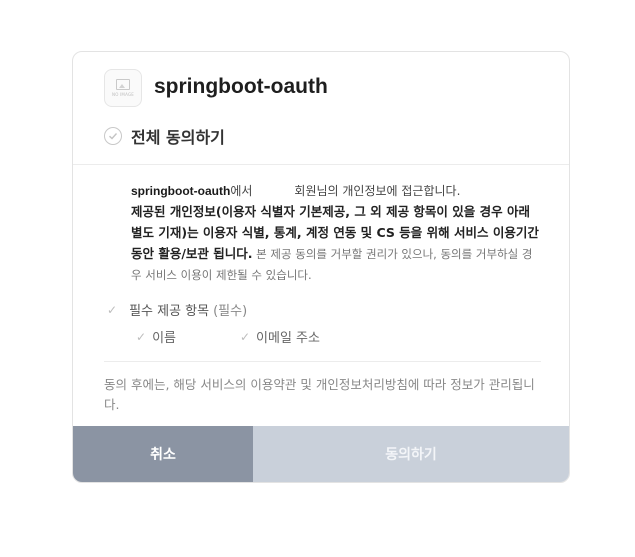 This screenshot has height=557, width=635. I want to click on required-tag: (필수), so click(230, 311).